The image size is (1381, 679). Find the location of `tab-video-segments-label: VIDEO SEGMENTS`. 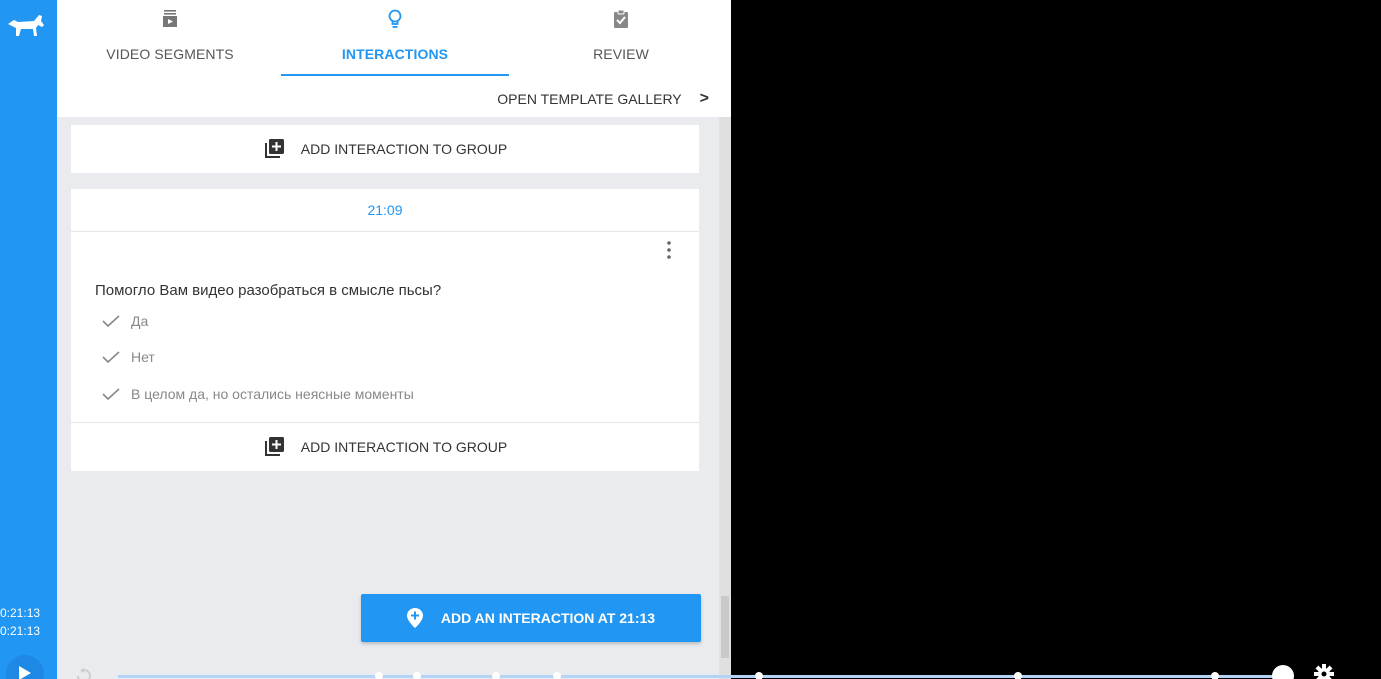

tab-video-segments-label: VIDEO SEGMENTS is located at coordinates (170, 54).